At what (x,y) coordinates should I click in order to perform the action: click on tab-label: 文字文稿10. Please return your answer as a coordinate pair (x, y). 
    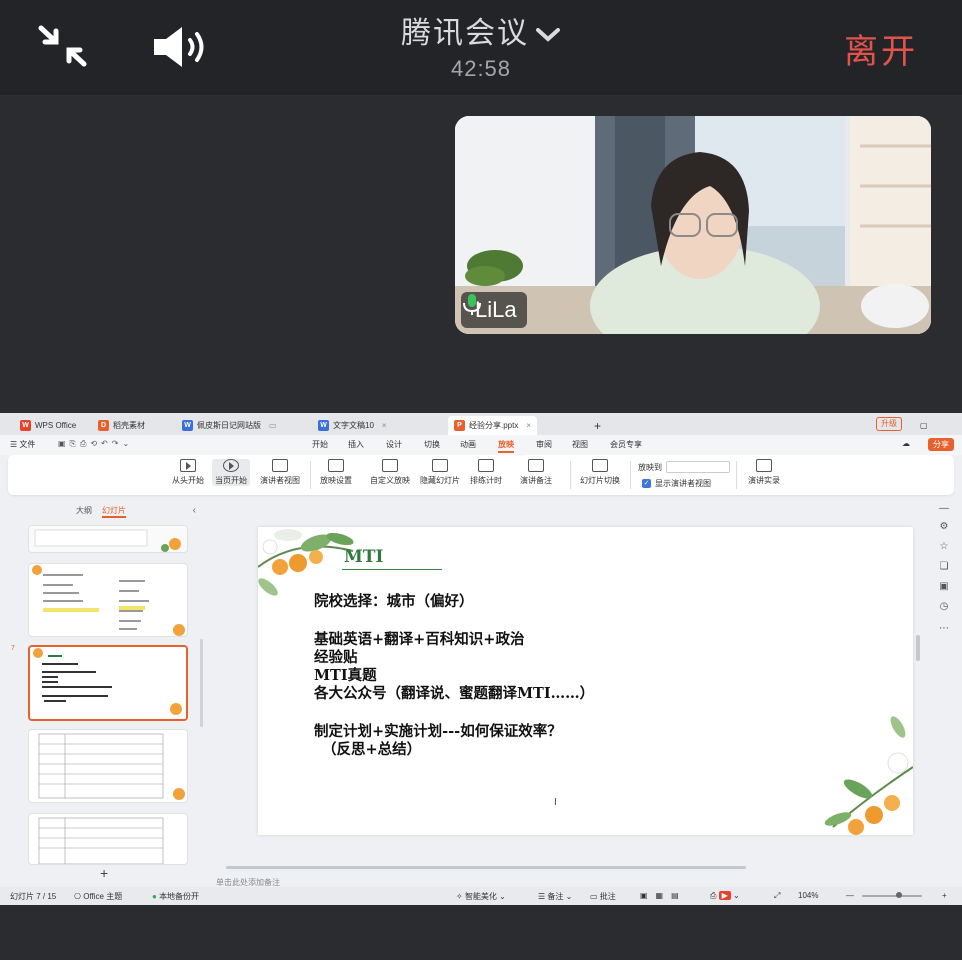
    Looking at the image, I should click on (353, 425).